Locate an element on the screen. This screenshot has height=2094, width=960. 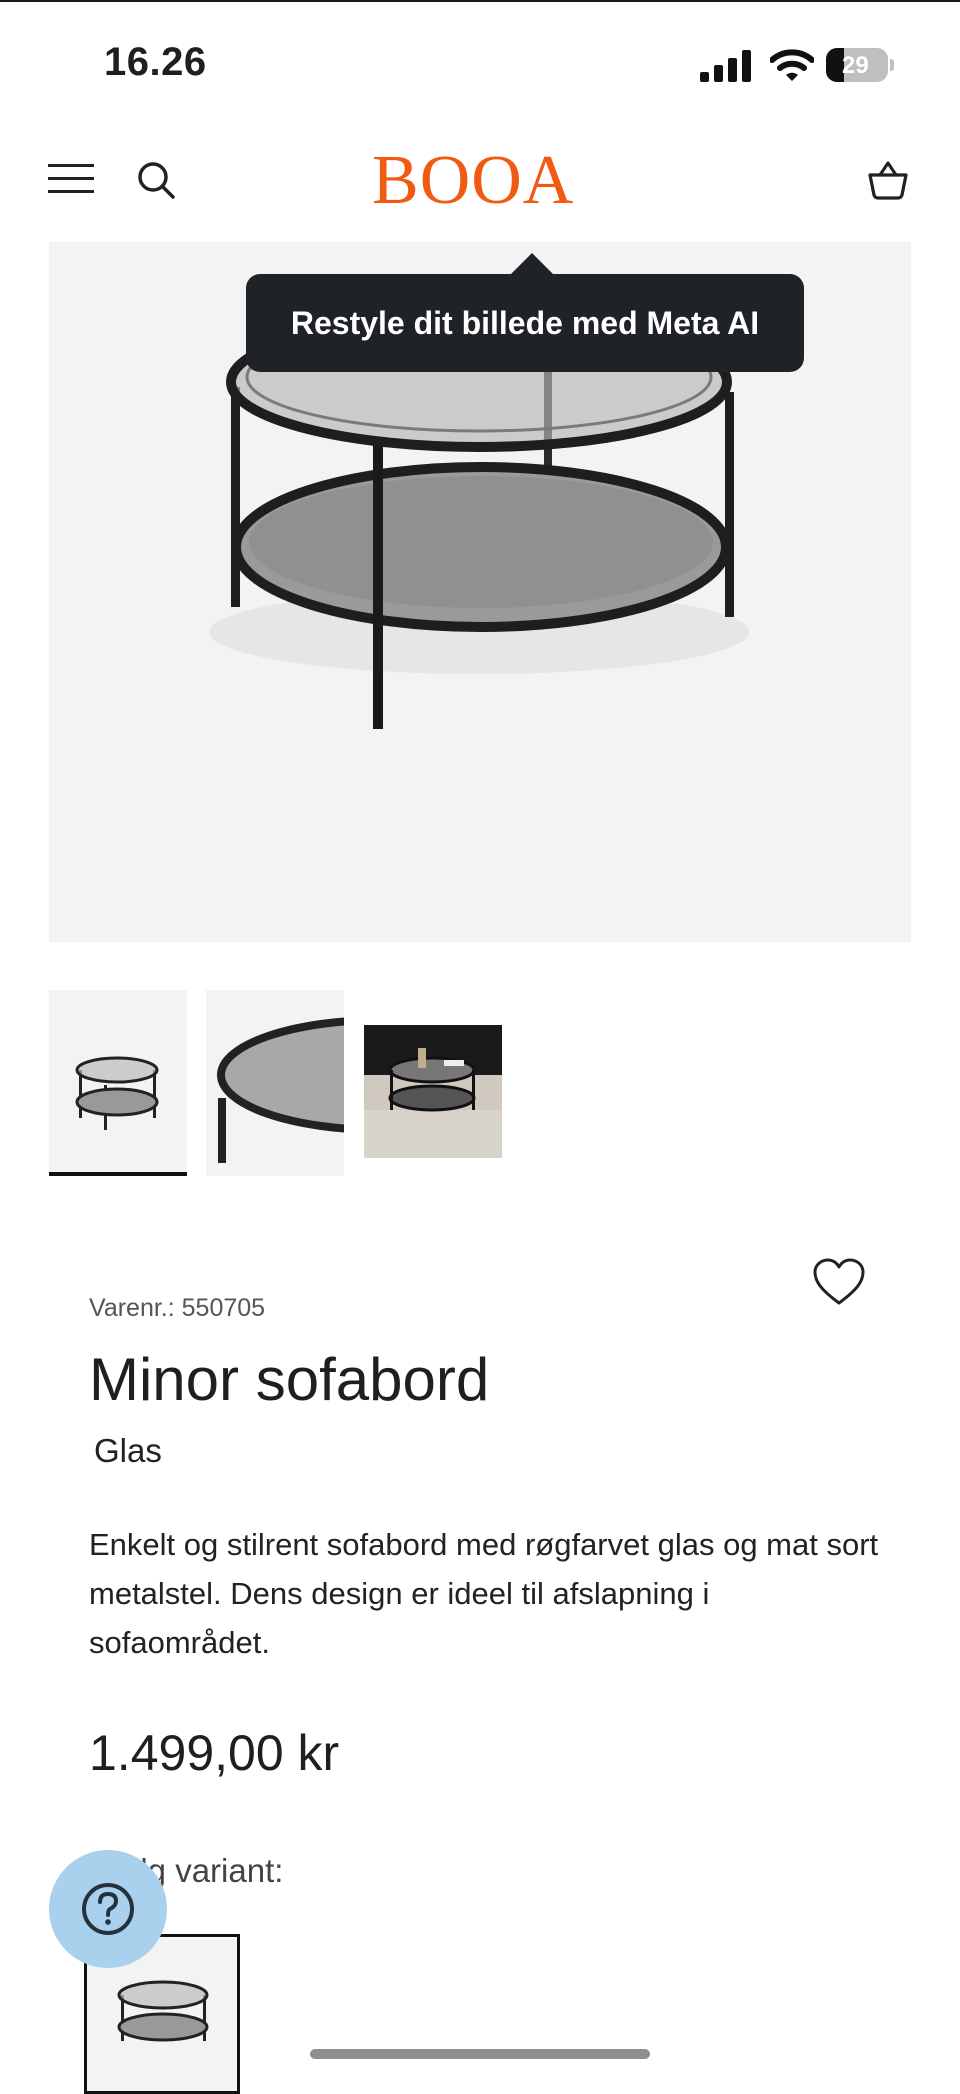
shopping-basket-icon is located at coordinates (888, 179).